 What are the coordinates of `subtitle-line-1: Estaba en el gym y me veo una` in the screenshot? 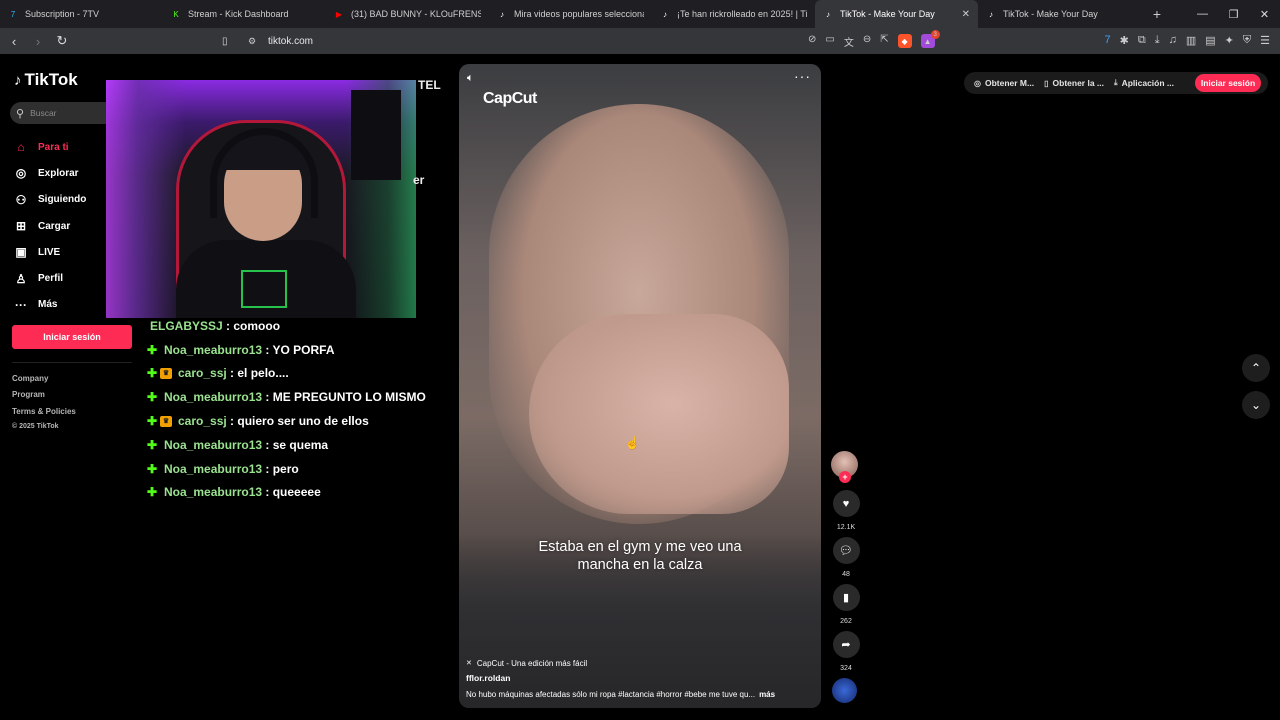 It's located at (640, 547).